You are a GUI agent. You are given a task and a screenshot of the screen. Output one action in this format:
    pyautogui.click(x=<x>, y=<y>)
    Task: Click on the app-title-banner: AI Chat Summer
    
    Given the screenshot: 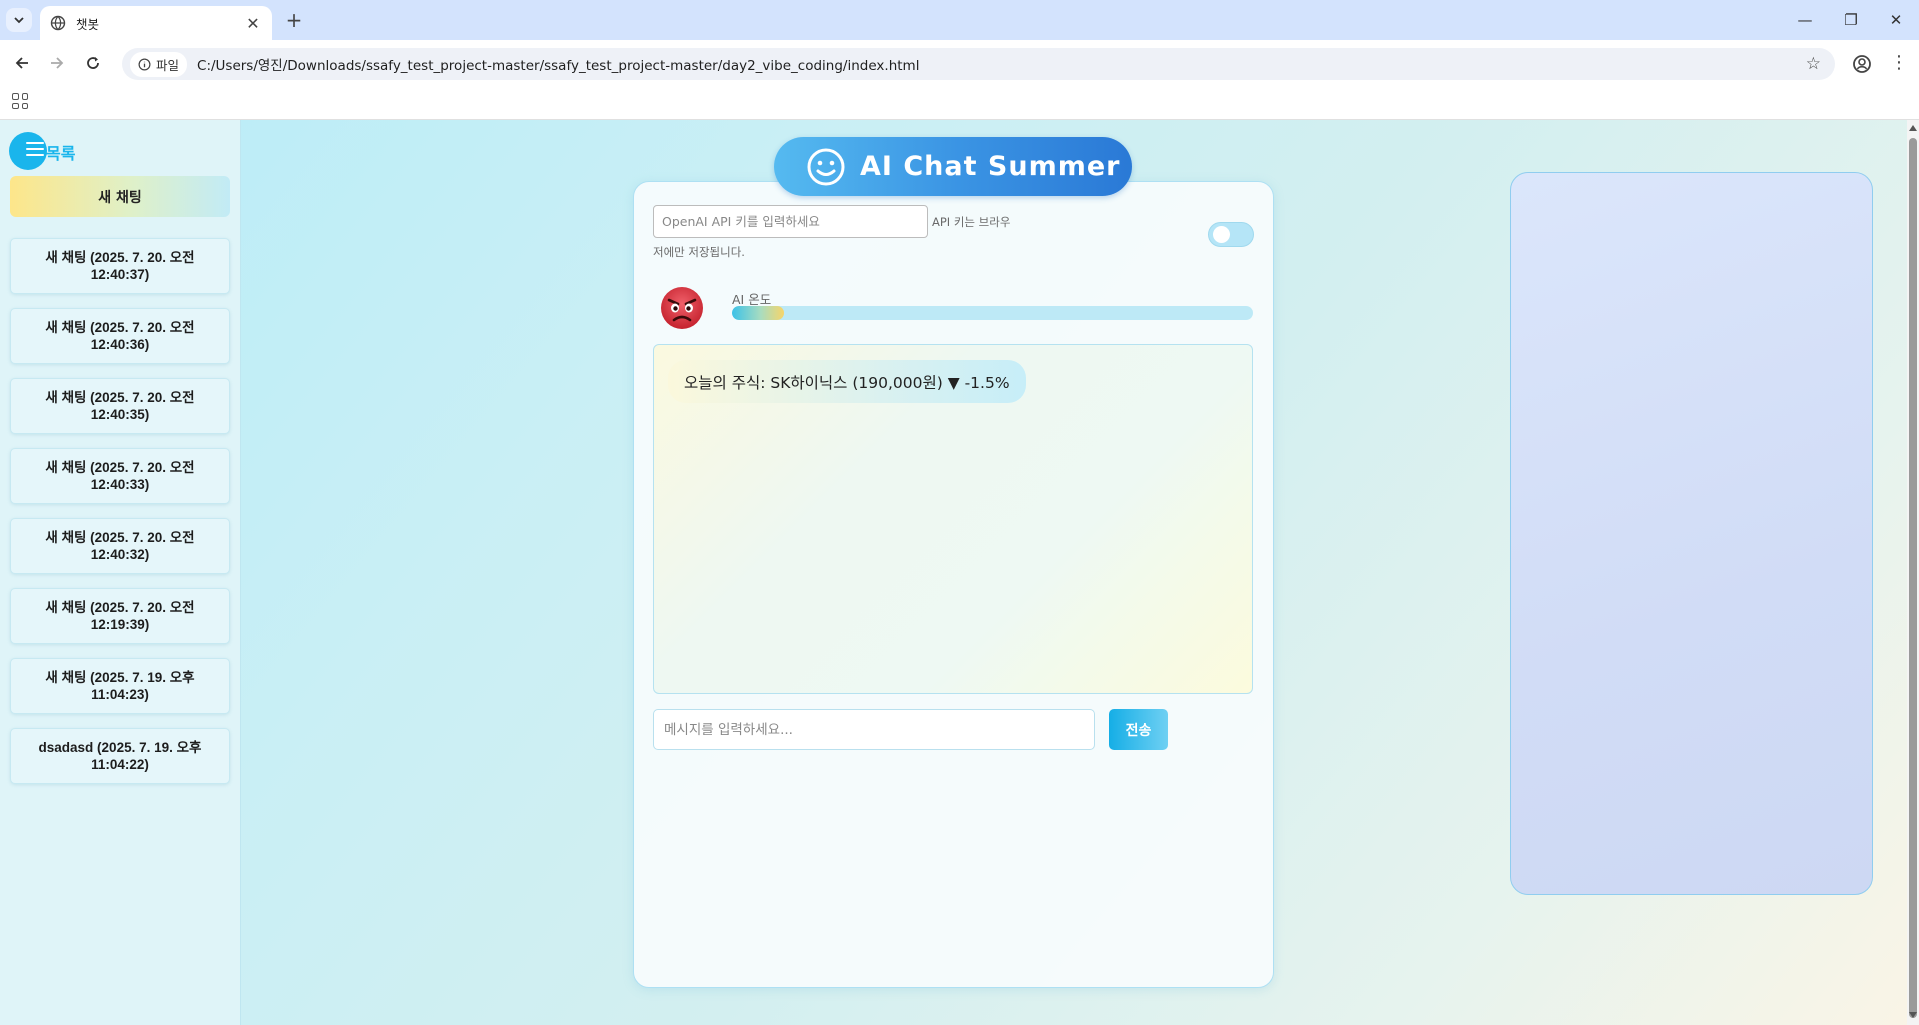 What is the action you would take?
    pyautogui.click(x=953, y=166)
    